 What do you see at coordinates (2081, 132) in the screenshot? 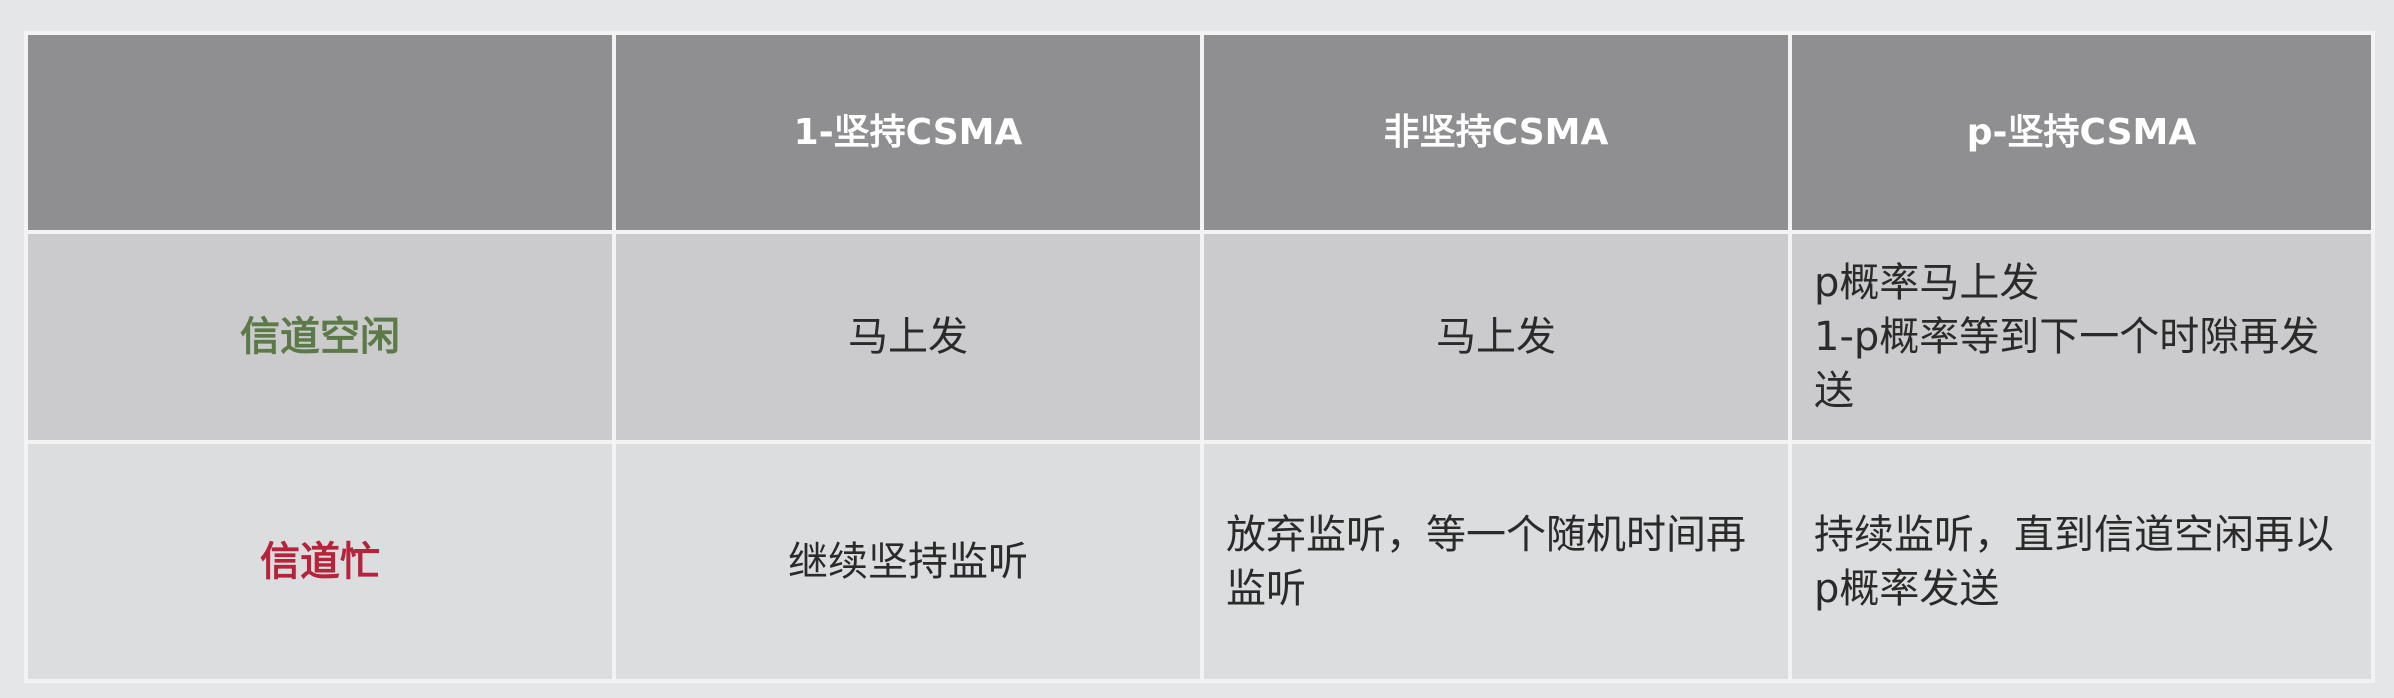
I see `header-p-persistent: p-坚持CSMA` at bounding box center [2081, 132].